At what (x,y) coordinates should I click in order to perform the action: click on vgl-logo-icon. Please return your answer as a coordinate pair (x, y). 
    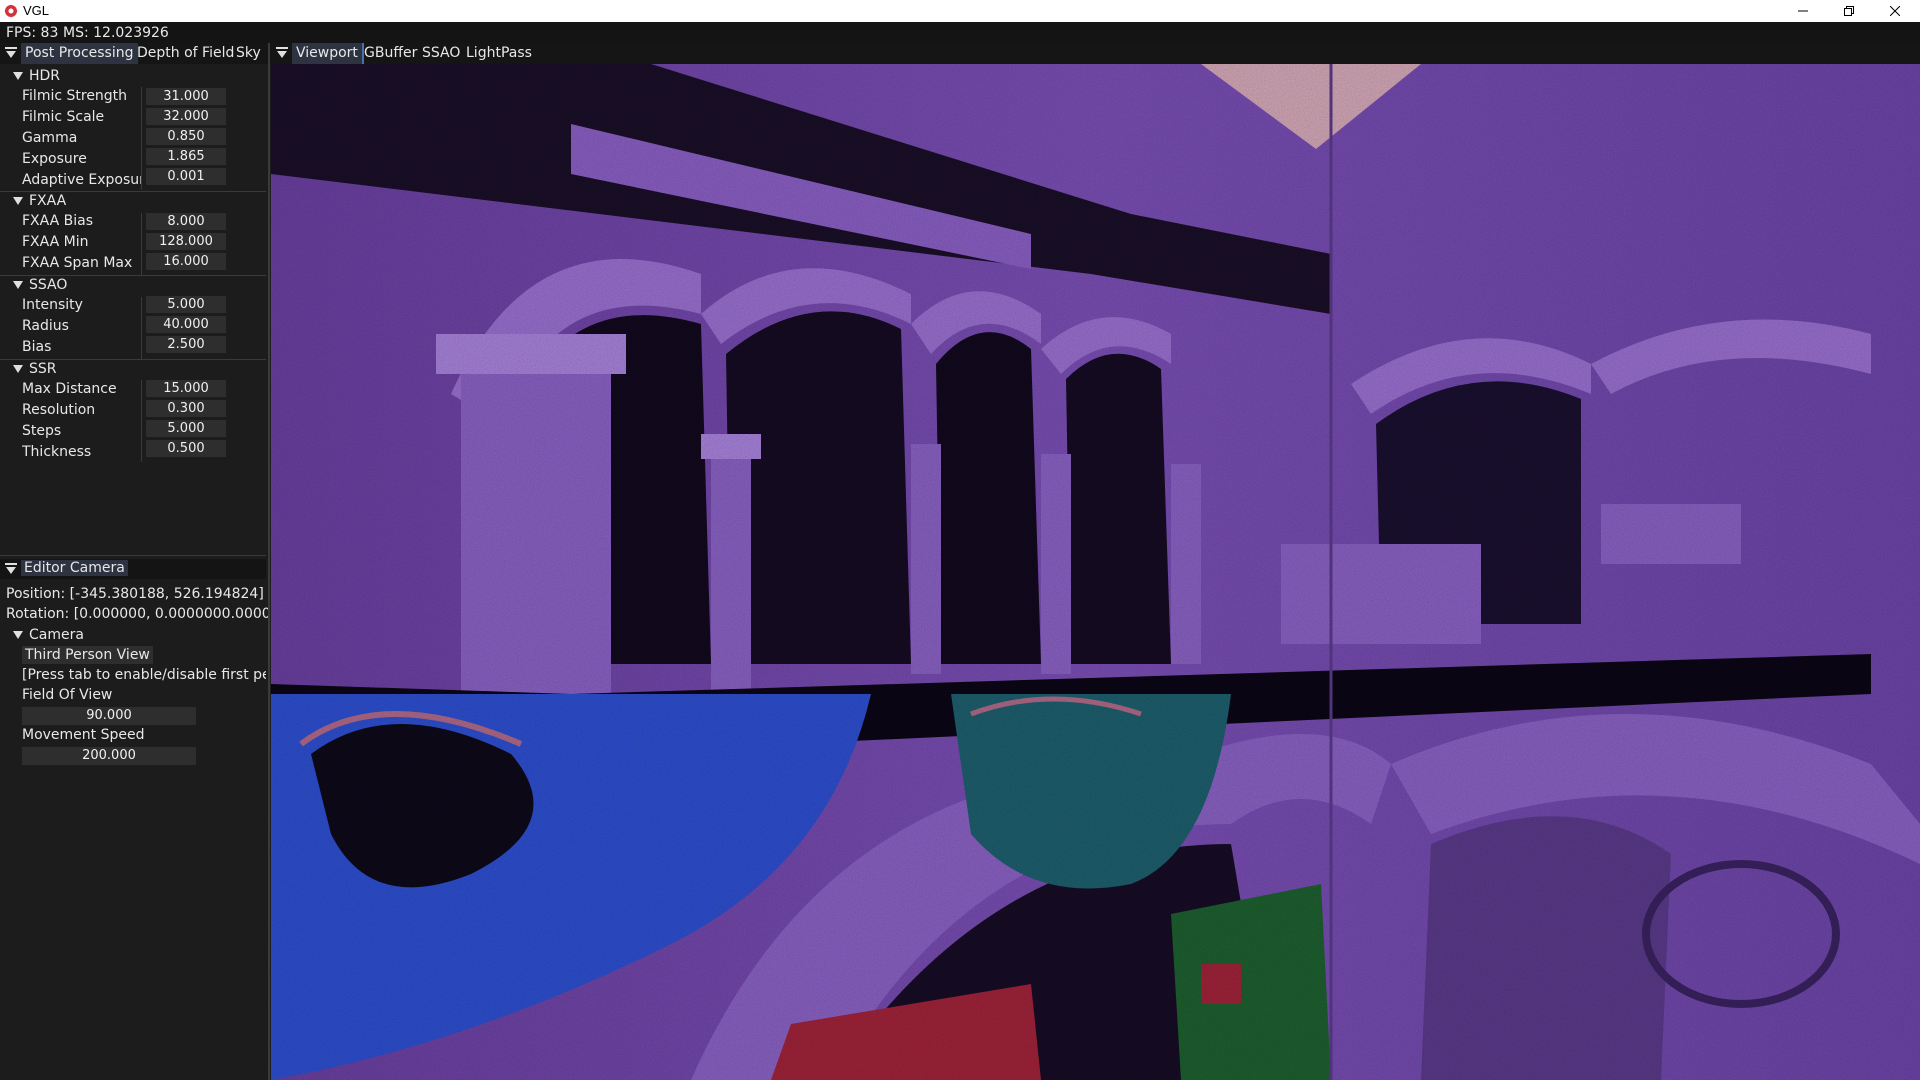
    Looking at the image, I should click on (11, 11).